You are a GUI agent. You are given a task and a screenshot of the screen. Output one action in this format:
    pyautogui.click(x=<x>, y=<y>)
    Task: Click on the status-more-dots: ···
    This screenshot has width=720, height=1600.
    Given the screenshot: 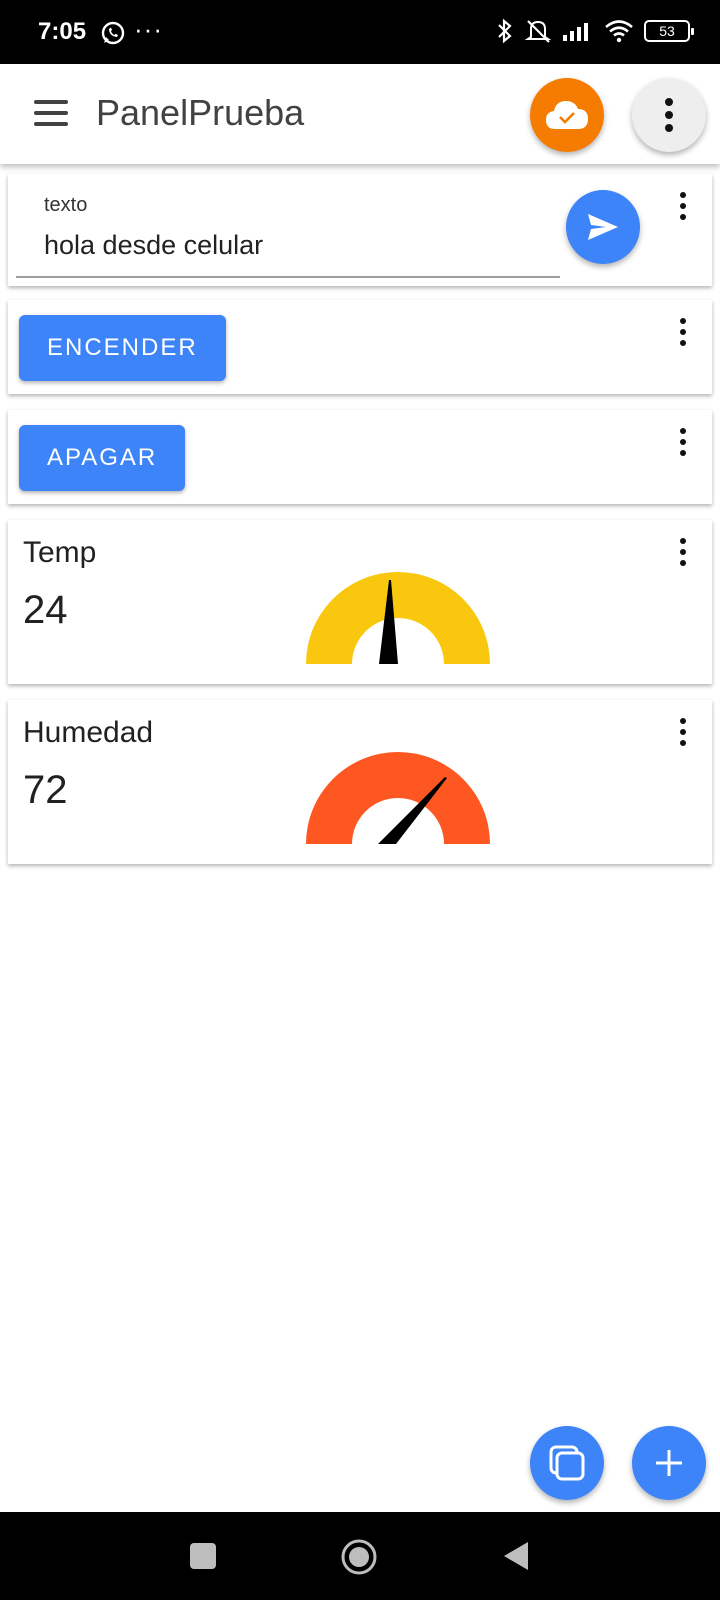 What is the action you would take?
    pyautogui.click(x=148, y=29)
    